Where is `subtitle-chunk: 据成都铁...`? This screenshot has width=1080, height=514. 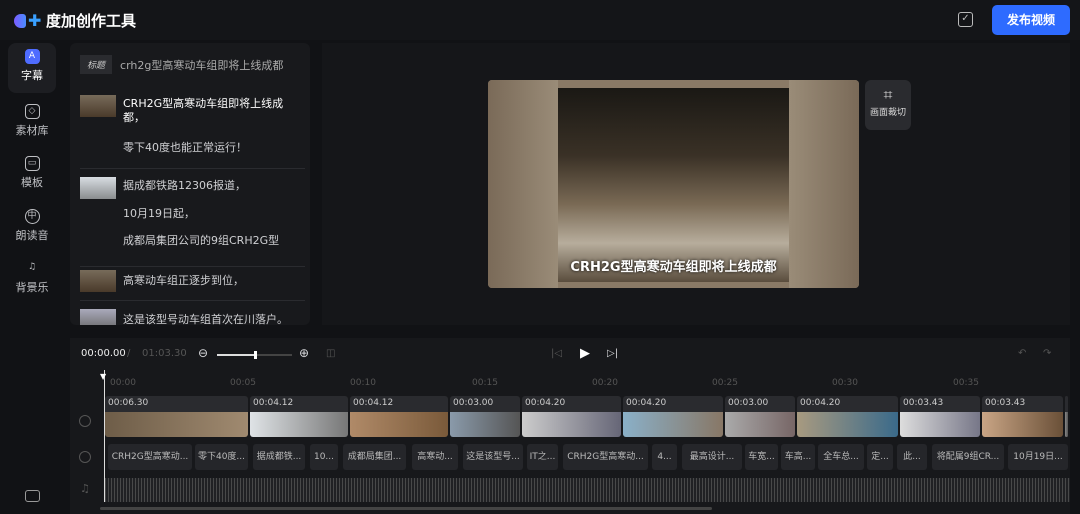 subtitle-chunk: 据成都铁... is located at coordinates (279, 457).